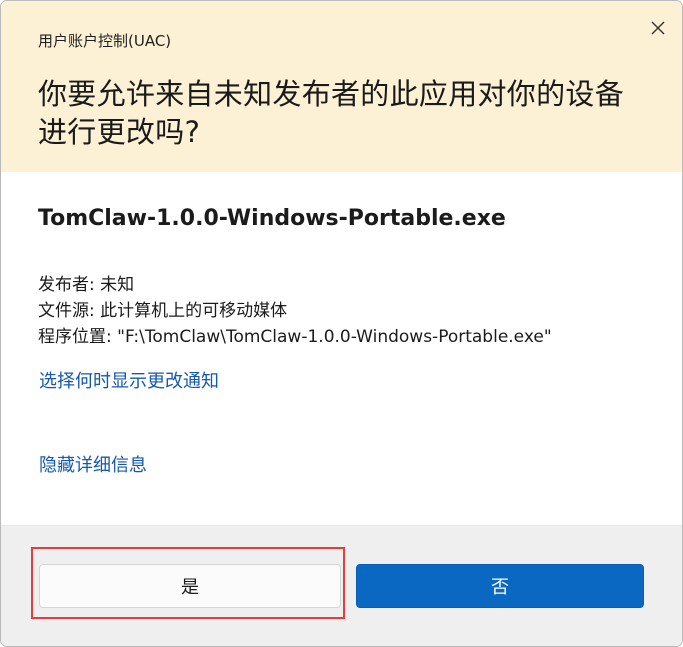 Image resolution: width=683 pixels, height=647 pixels. I want to click on file-origin-info: 文件源: 此计算机上的可移动媒体, so click(163, 311).